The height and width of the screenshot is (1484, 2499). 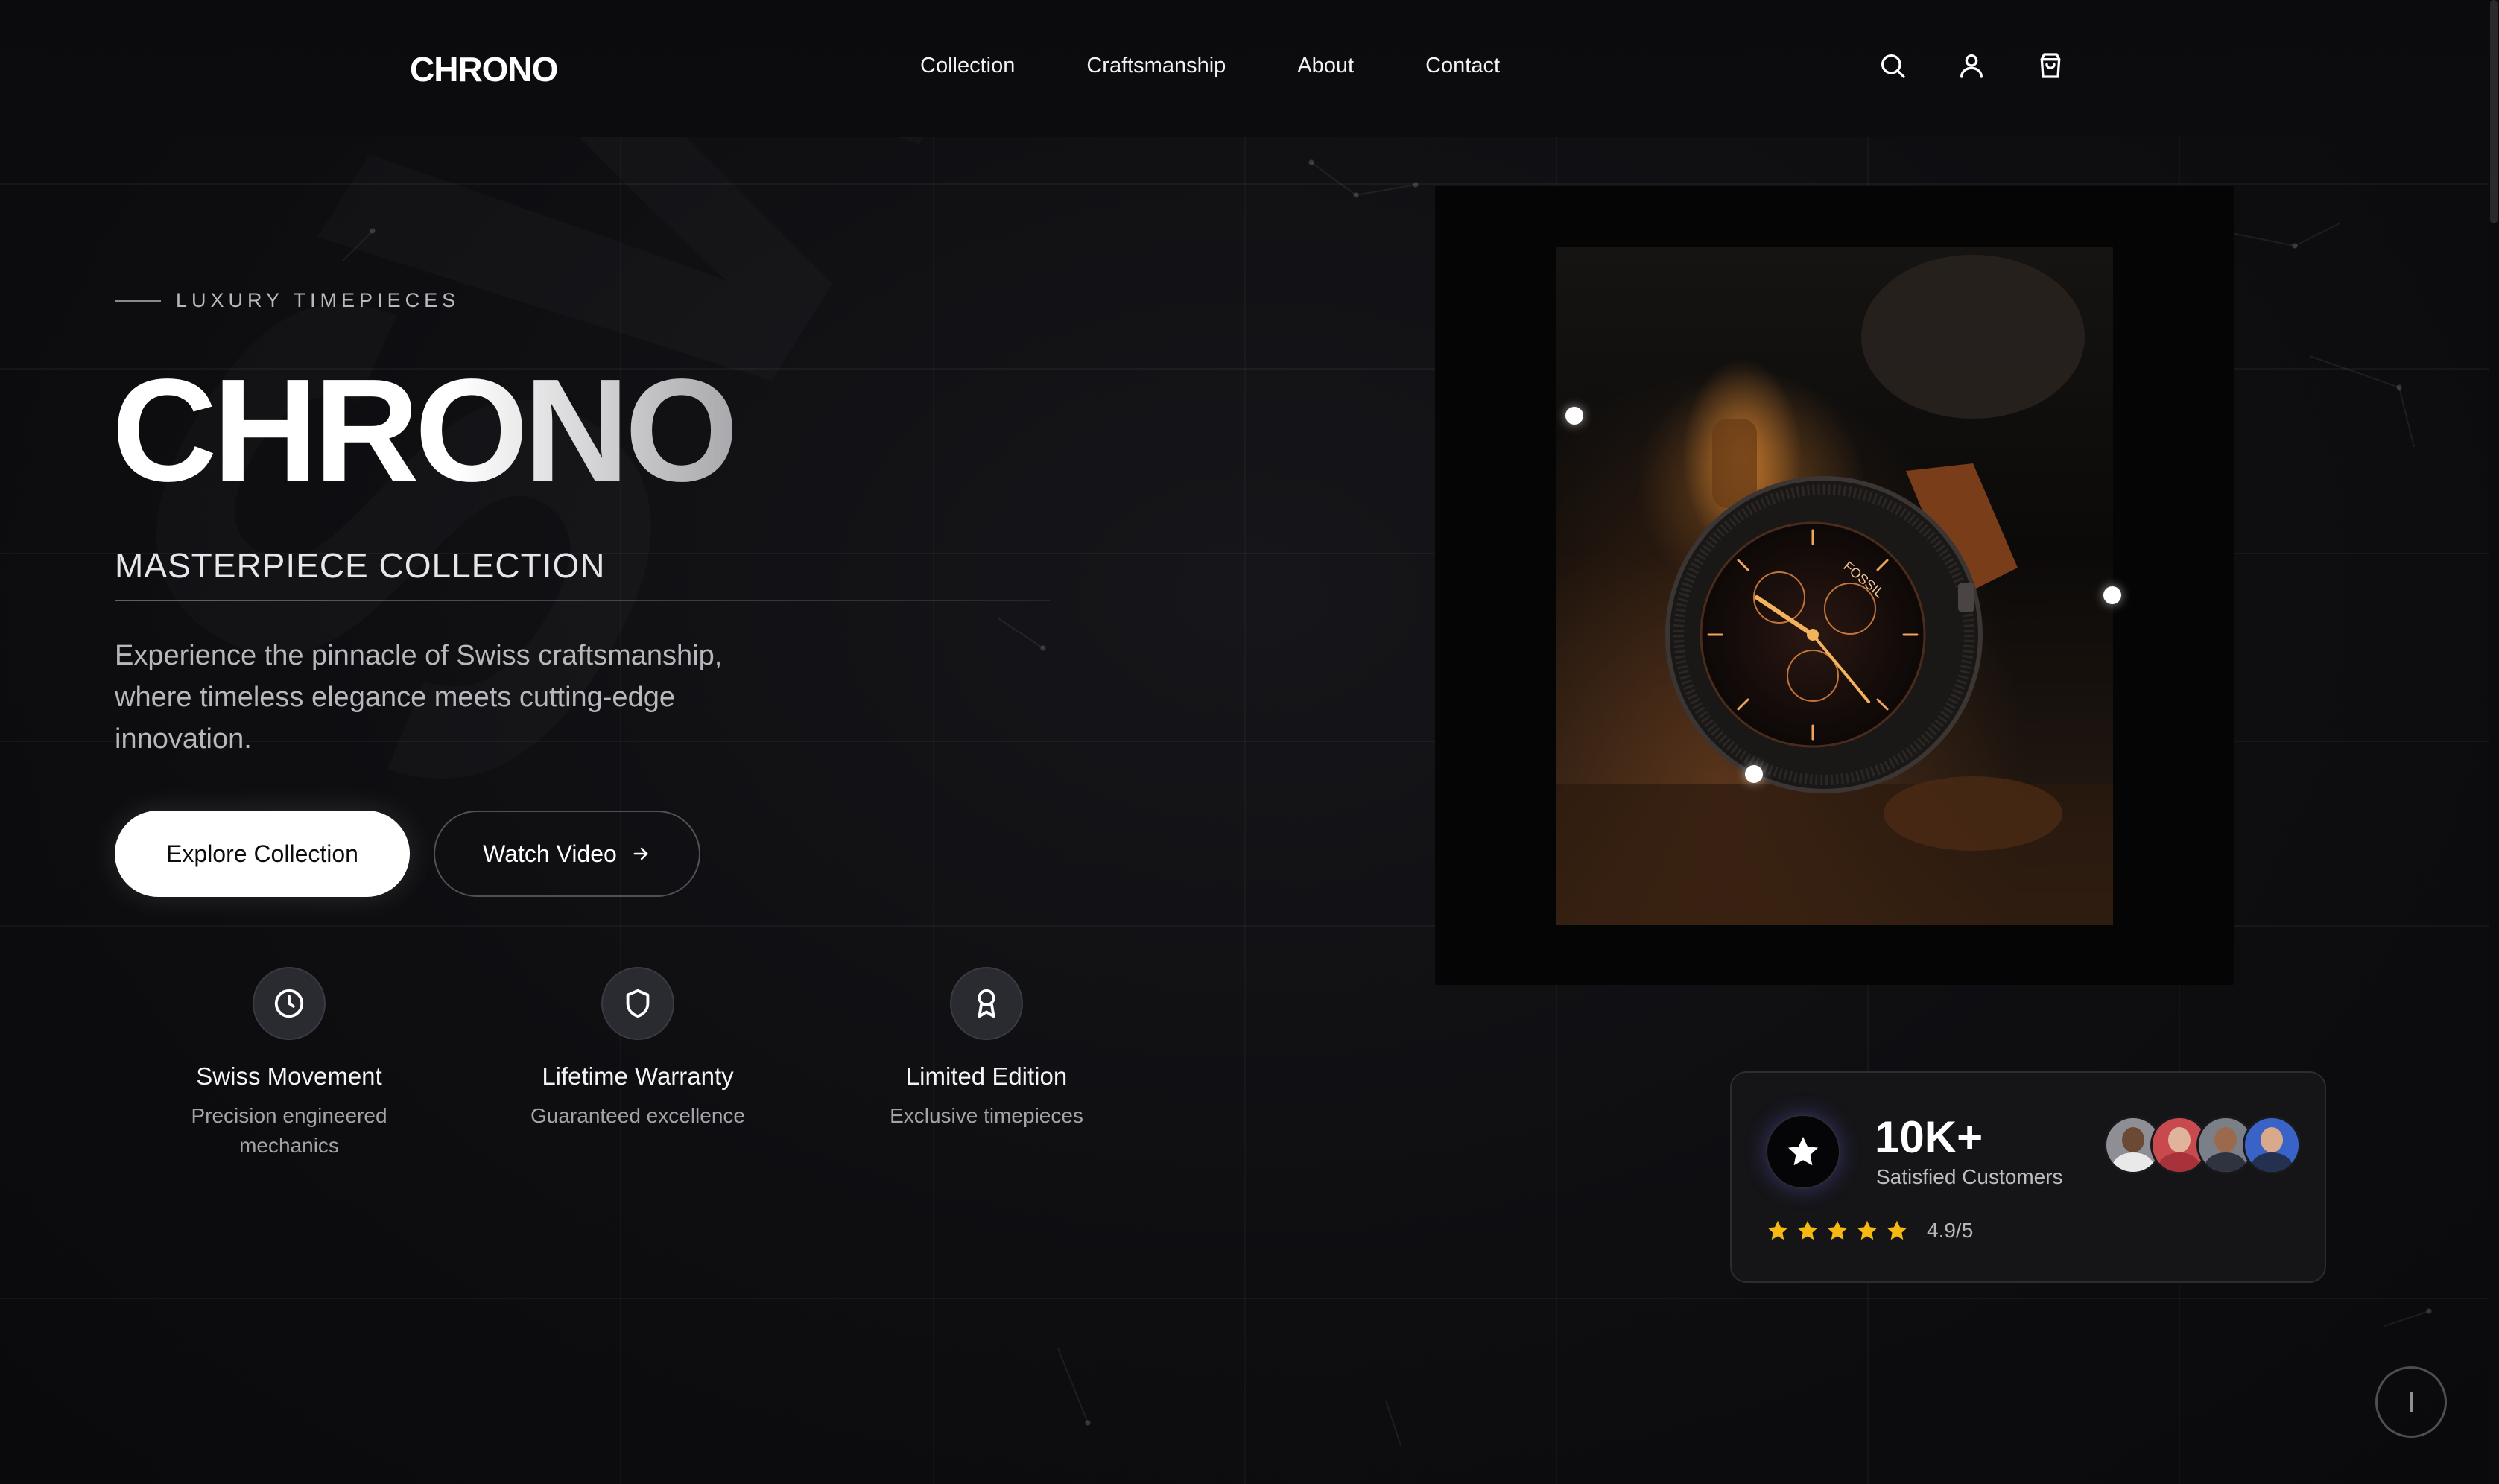 I want to click on feature-limited-edition: Limited Edition Exclusive timepieces, so click(x=986, y=1064).